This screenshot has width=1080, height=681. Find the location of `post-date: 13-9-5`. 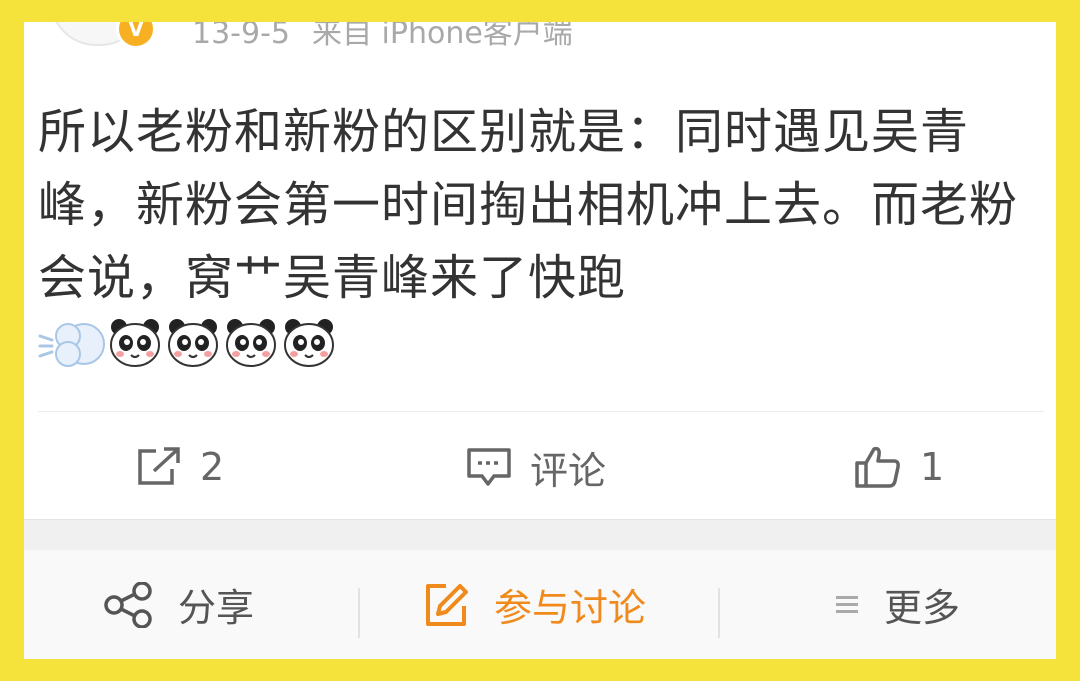

post-date: 13-9-5 is located at coordinates (241, 36).